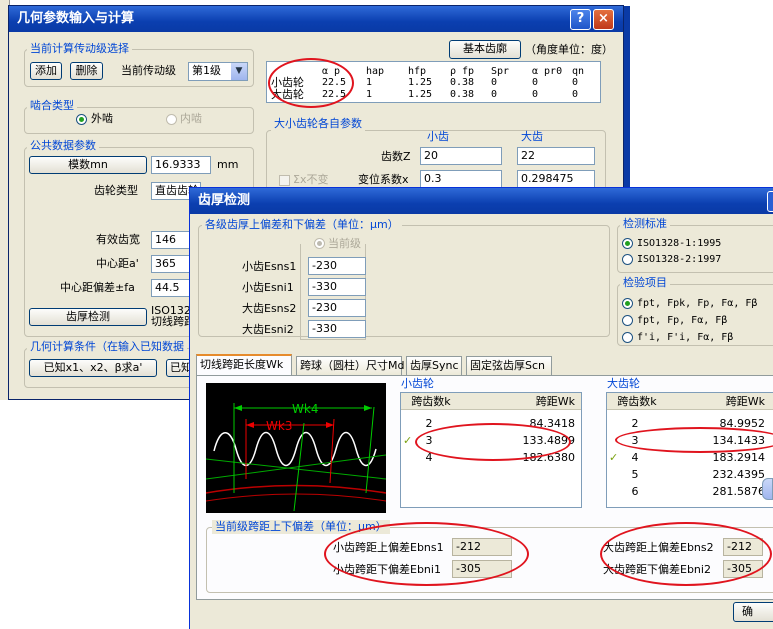  I want to click on gear-type-label: 齿轮类型, so click(116, 190).